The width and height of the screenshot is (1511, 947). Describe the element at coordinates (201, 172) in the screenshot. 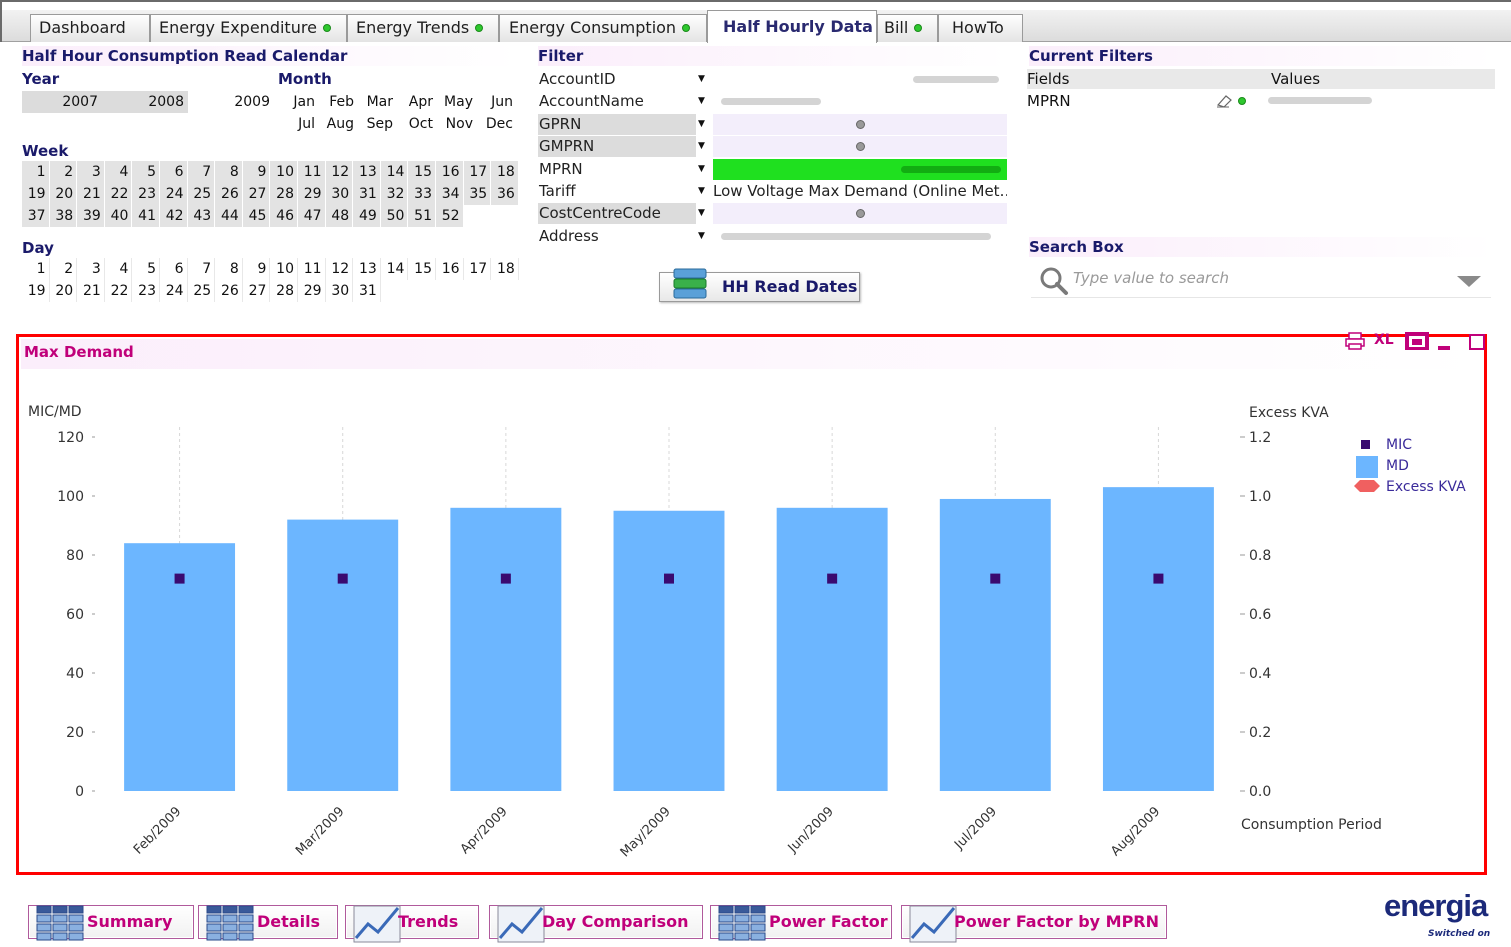

I see `week-7: 7` at that location.